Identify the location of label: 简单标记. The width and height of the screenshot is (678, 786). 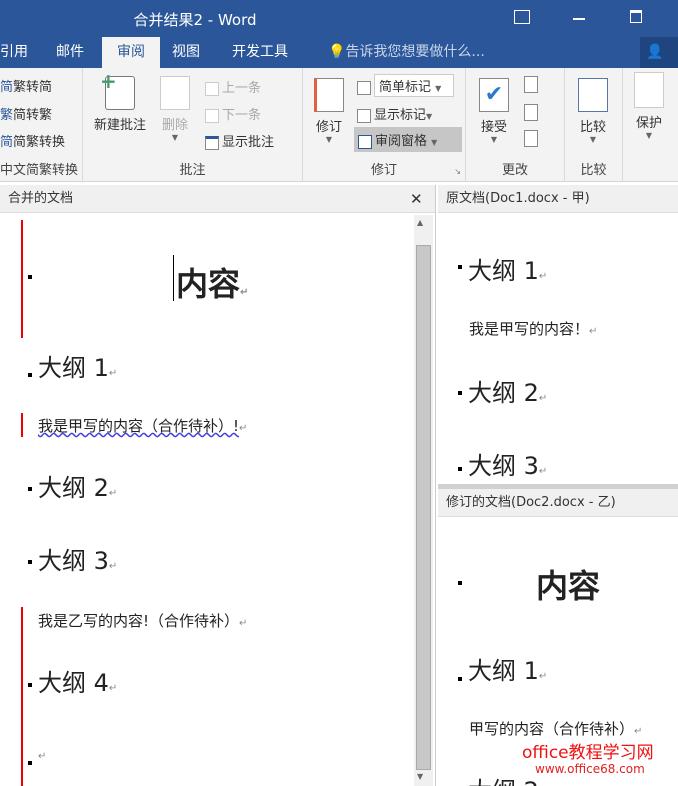
(405, 87).